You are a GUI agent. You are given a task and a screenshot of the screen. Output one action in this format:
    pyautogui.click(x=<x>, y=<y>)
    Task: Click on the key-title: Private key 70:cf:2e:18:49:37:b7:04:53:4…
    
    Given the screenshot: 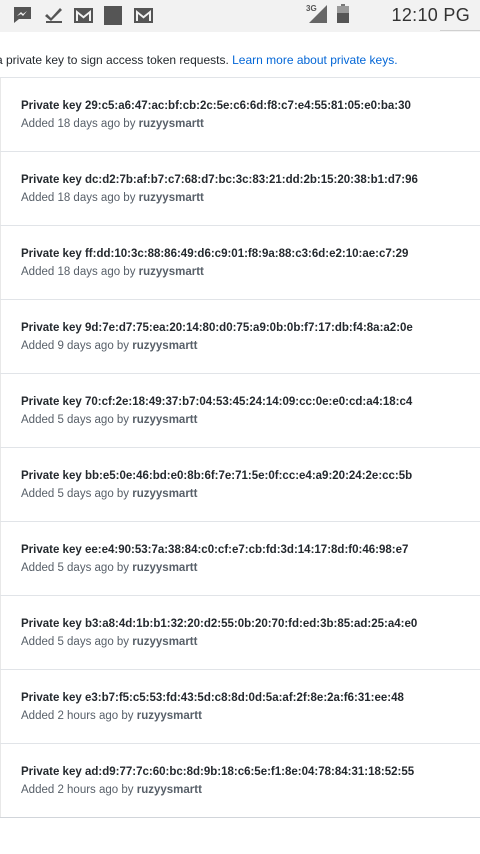 What is the action you would take?
    pyautogui.click(x=250, y=402)
    